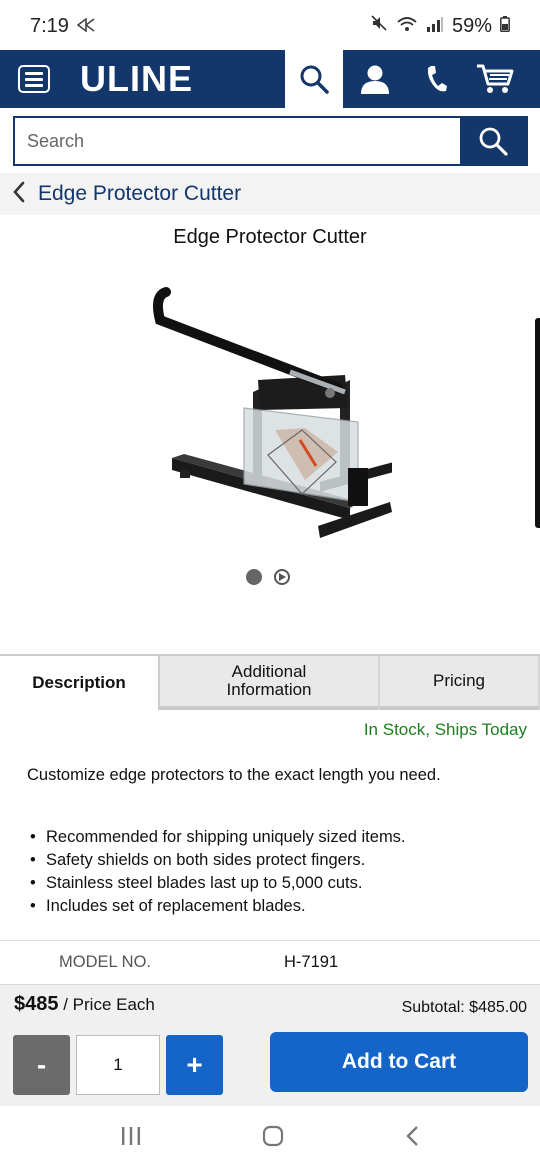 Image resolution: width=540 pixels, height=1170 pixels. What do you see at coordinates (106, 1004) in the screenshot?
I see `price-note: / Price Each` at bounding box center [106, 1004].